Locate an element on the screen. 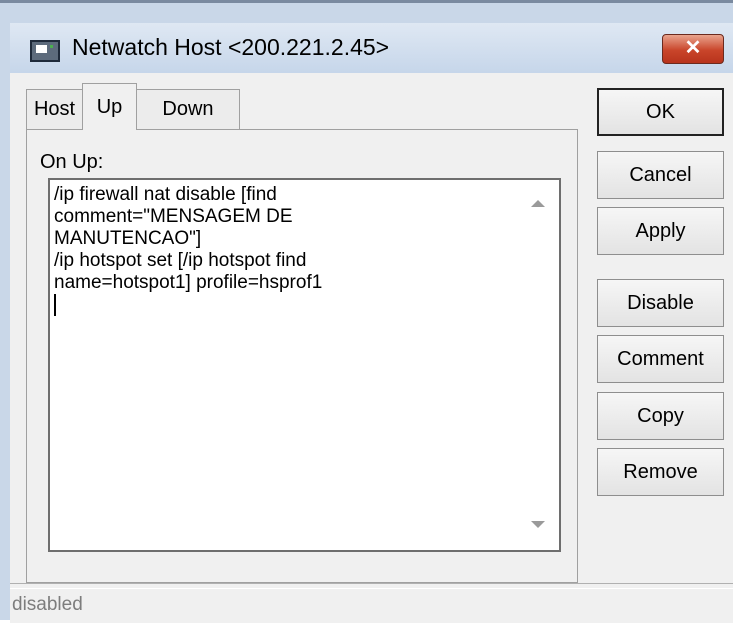  cancel-button: Cancel is located at coordinates (660, 175).